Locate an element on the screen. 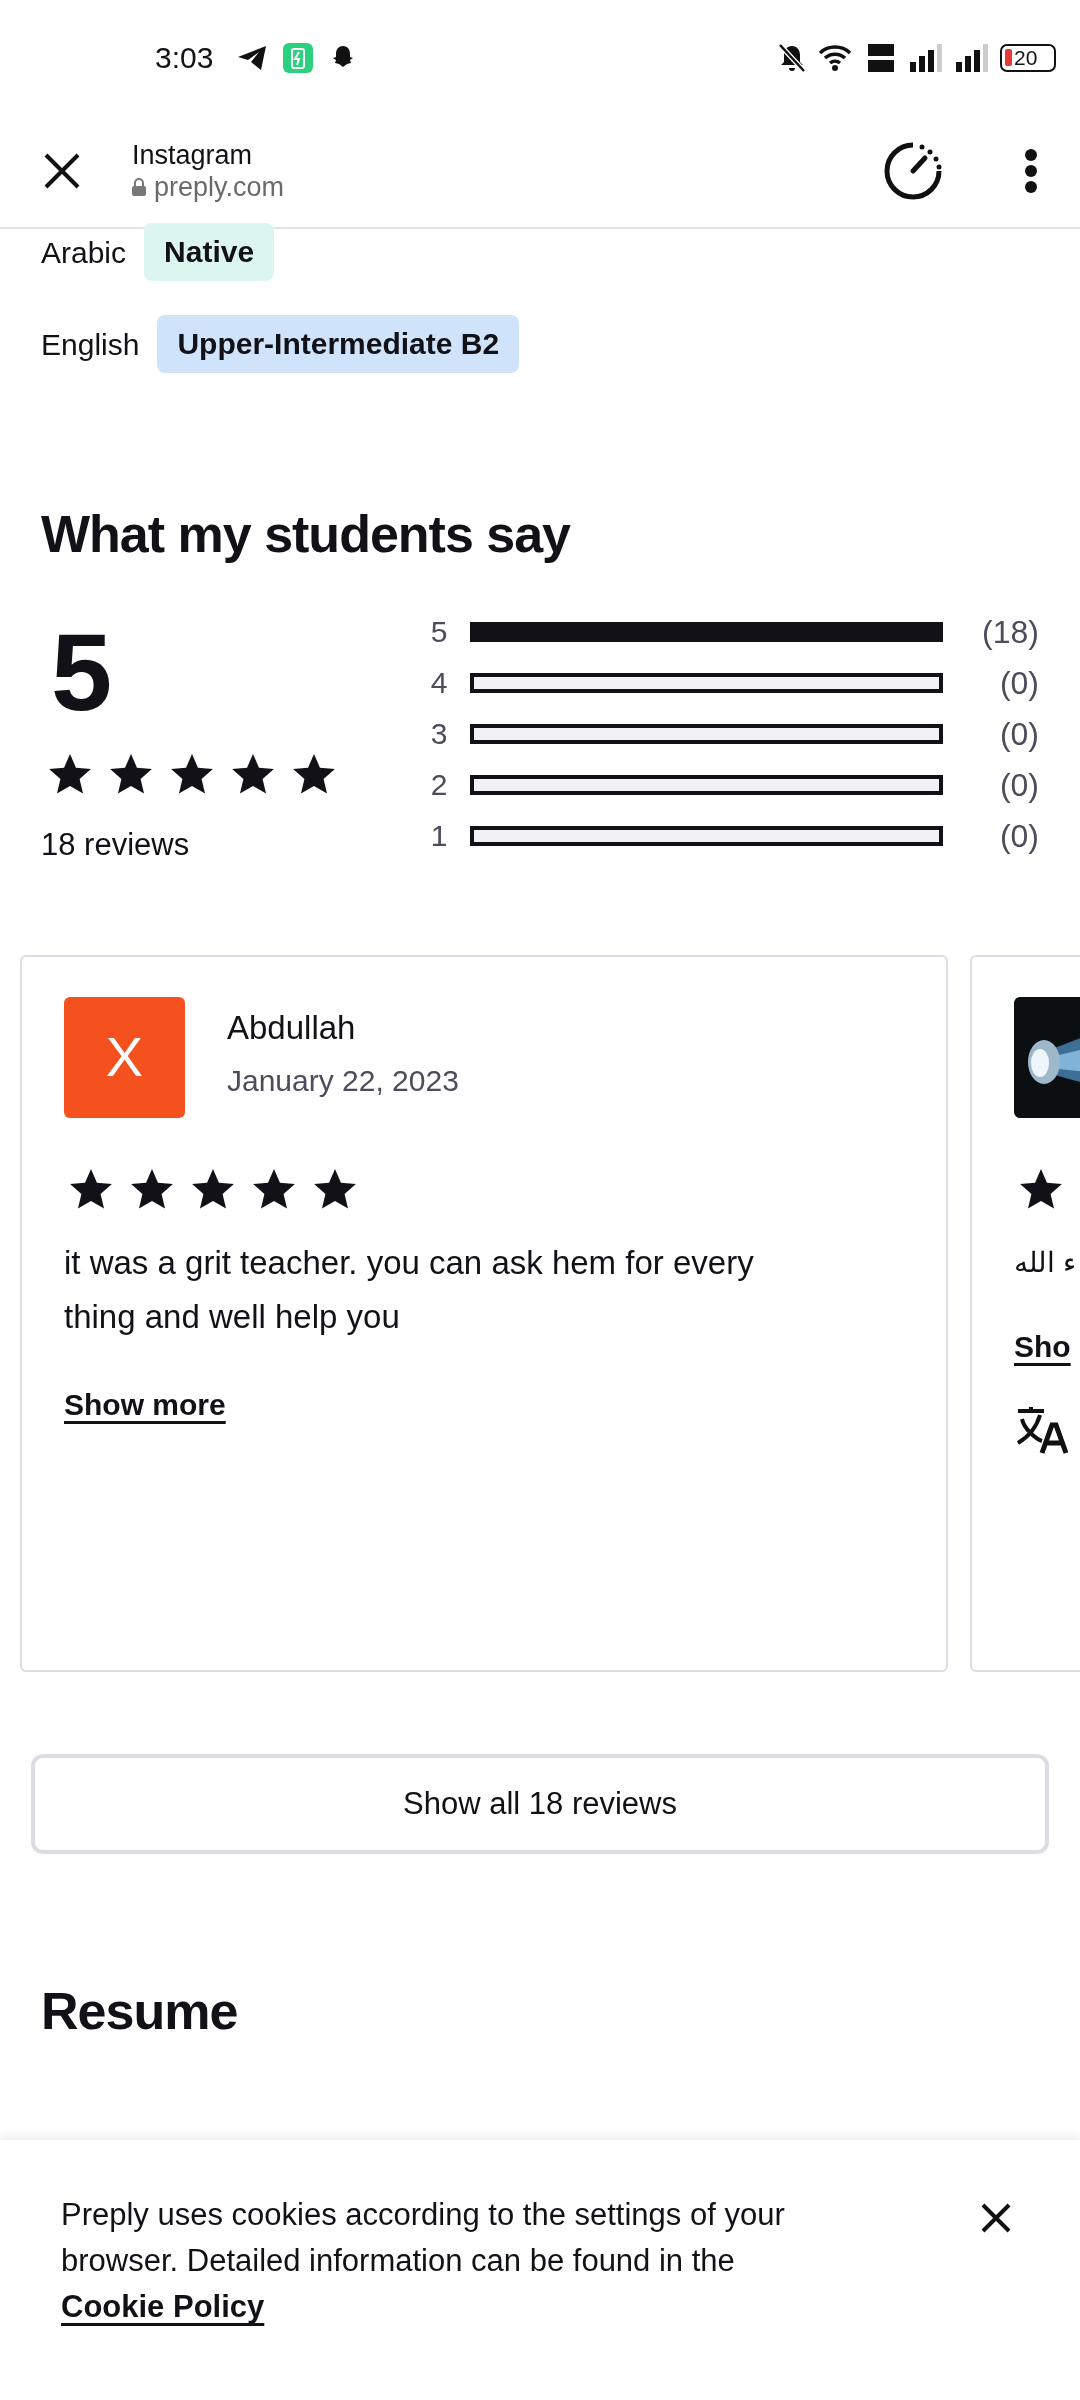 This screenshot has height=2400, width=1080. rating-count: (18) is located at coordinates (1010, 632).